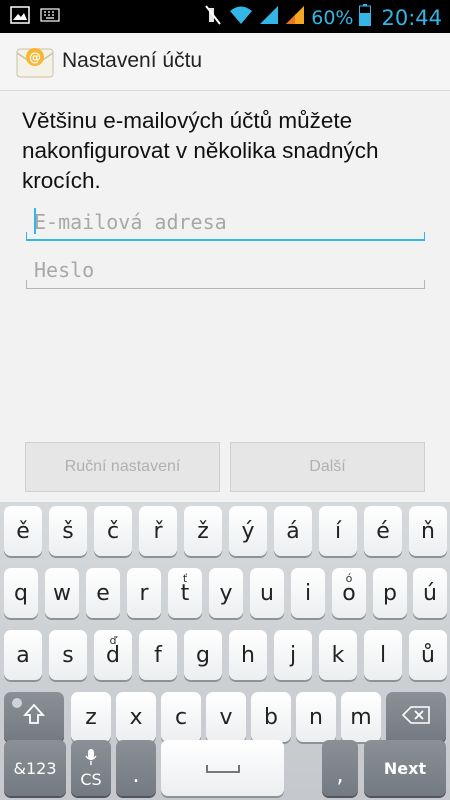 Image resolution: width=450 pixels, height=800 pixels. Describe the element at coordinates (113, 531) in the screenshot. I see `key-c-caron: č` at that location.